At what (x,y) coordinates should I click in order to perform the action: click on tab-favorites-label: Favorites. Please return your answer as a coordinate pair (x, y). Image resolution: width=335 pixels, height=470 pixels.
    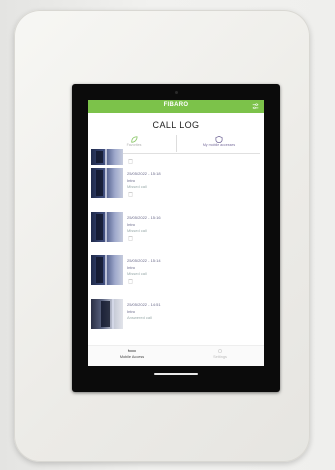
    Looking at the image, I should click on (134, 145).